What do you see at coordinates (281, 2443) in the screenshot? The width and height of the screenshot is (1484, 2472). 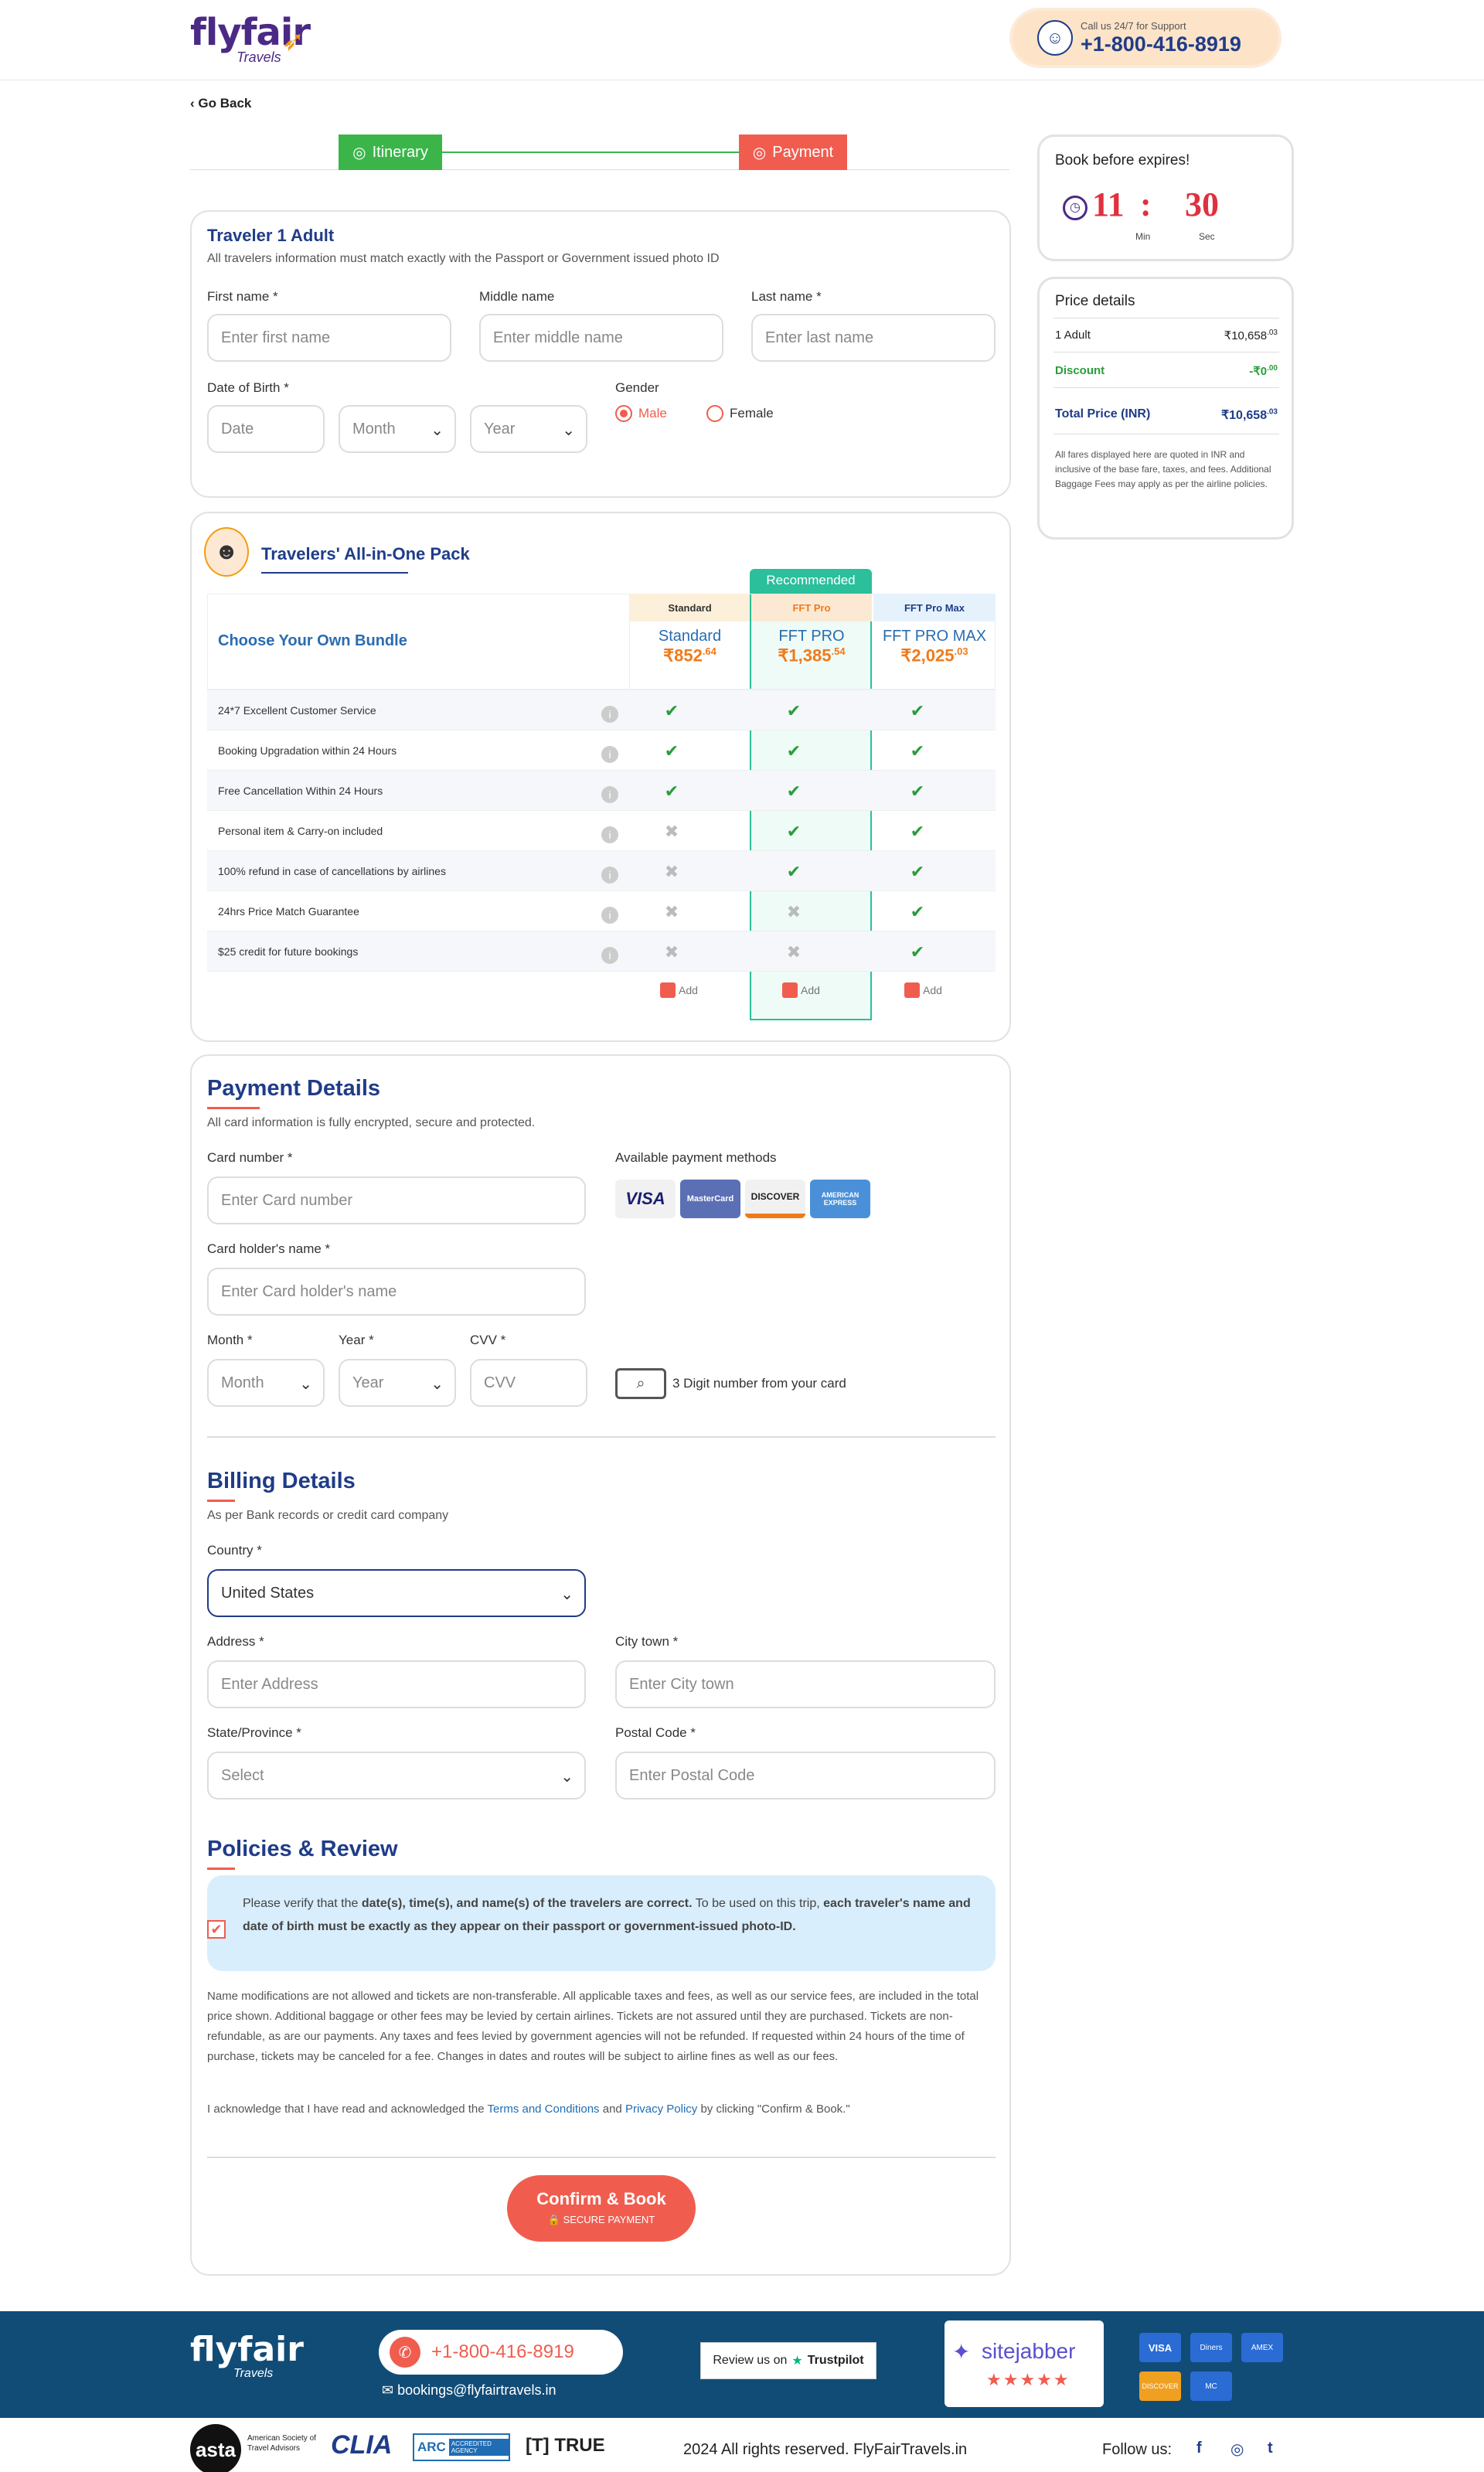 I see `asta-caption: American Society of Travel Advisors` at bounding box center [281, 2443].